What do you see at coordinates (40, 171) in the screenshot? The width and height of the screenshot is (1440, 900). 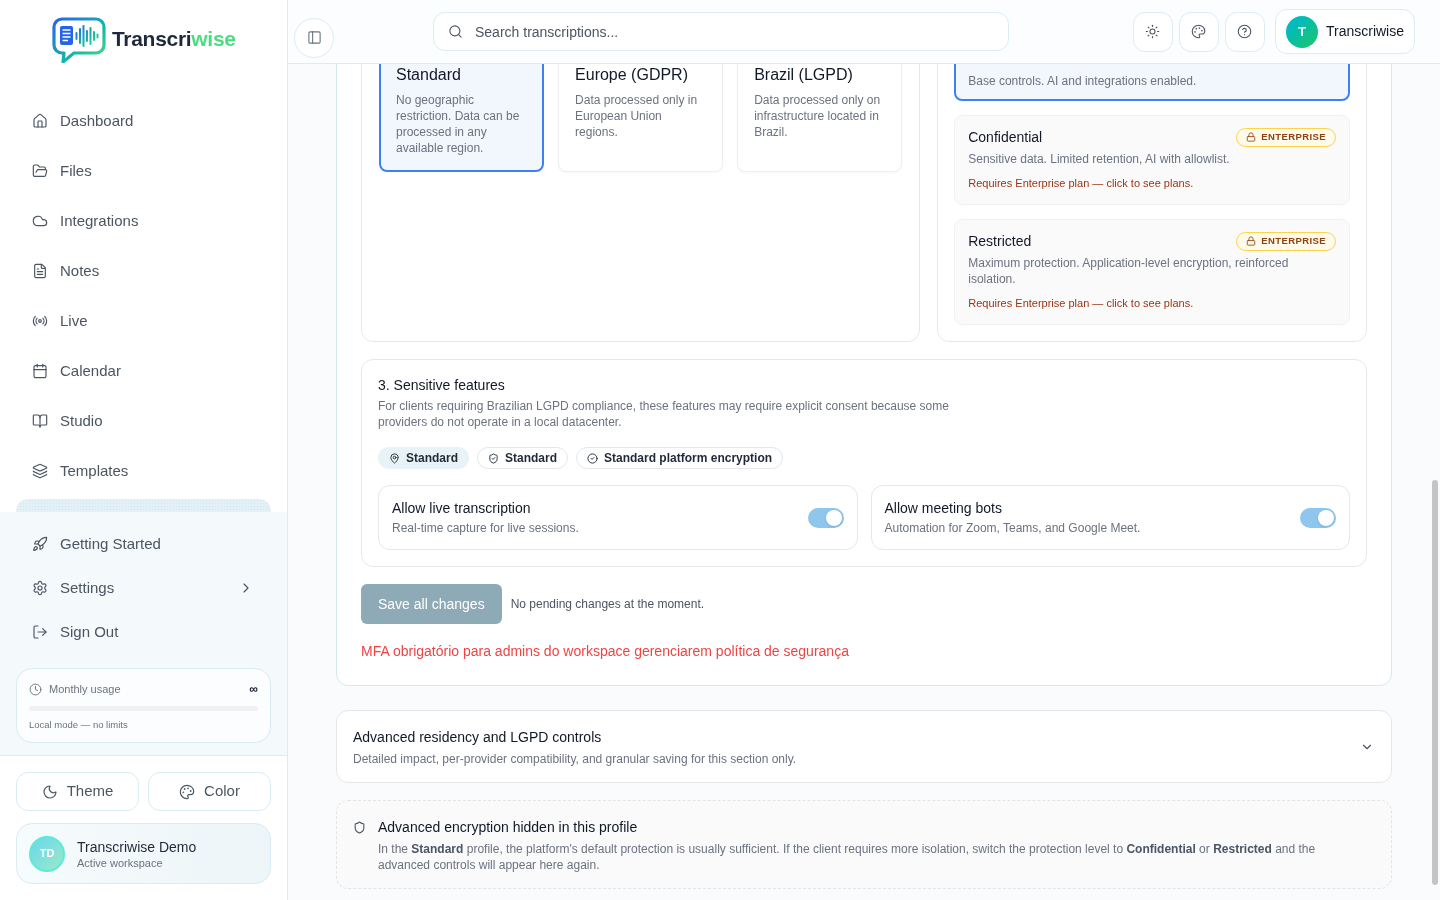 I see `folder-icon` at bounding box center [40, 171].